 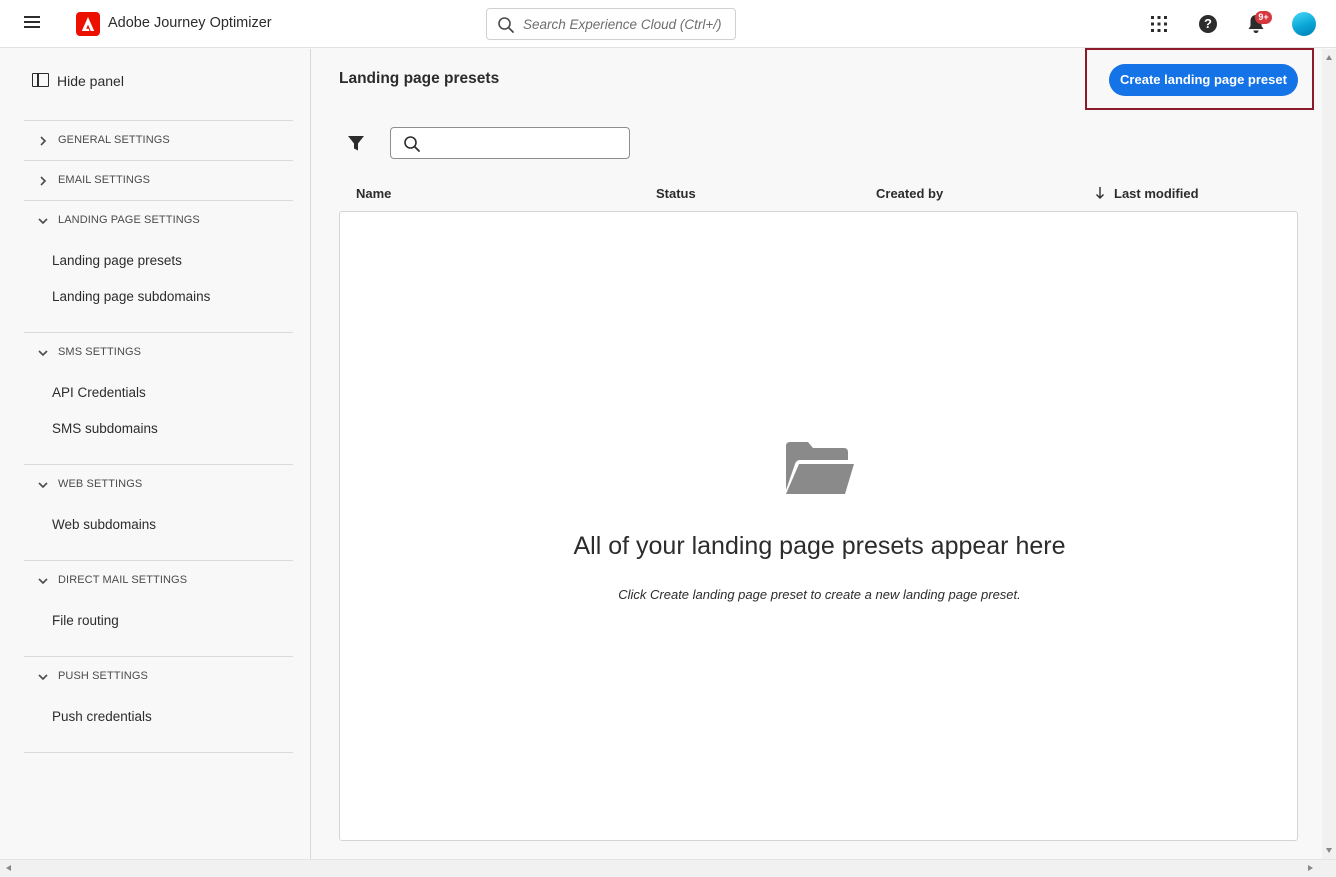 What do you see at coordinates (510, 143) in the screenshot?
I see `table-search-input` at bounding box center [510, 143].